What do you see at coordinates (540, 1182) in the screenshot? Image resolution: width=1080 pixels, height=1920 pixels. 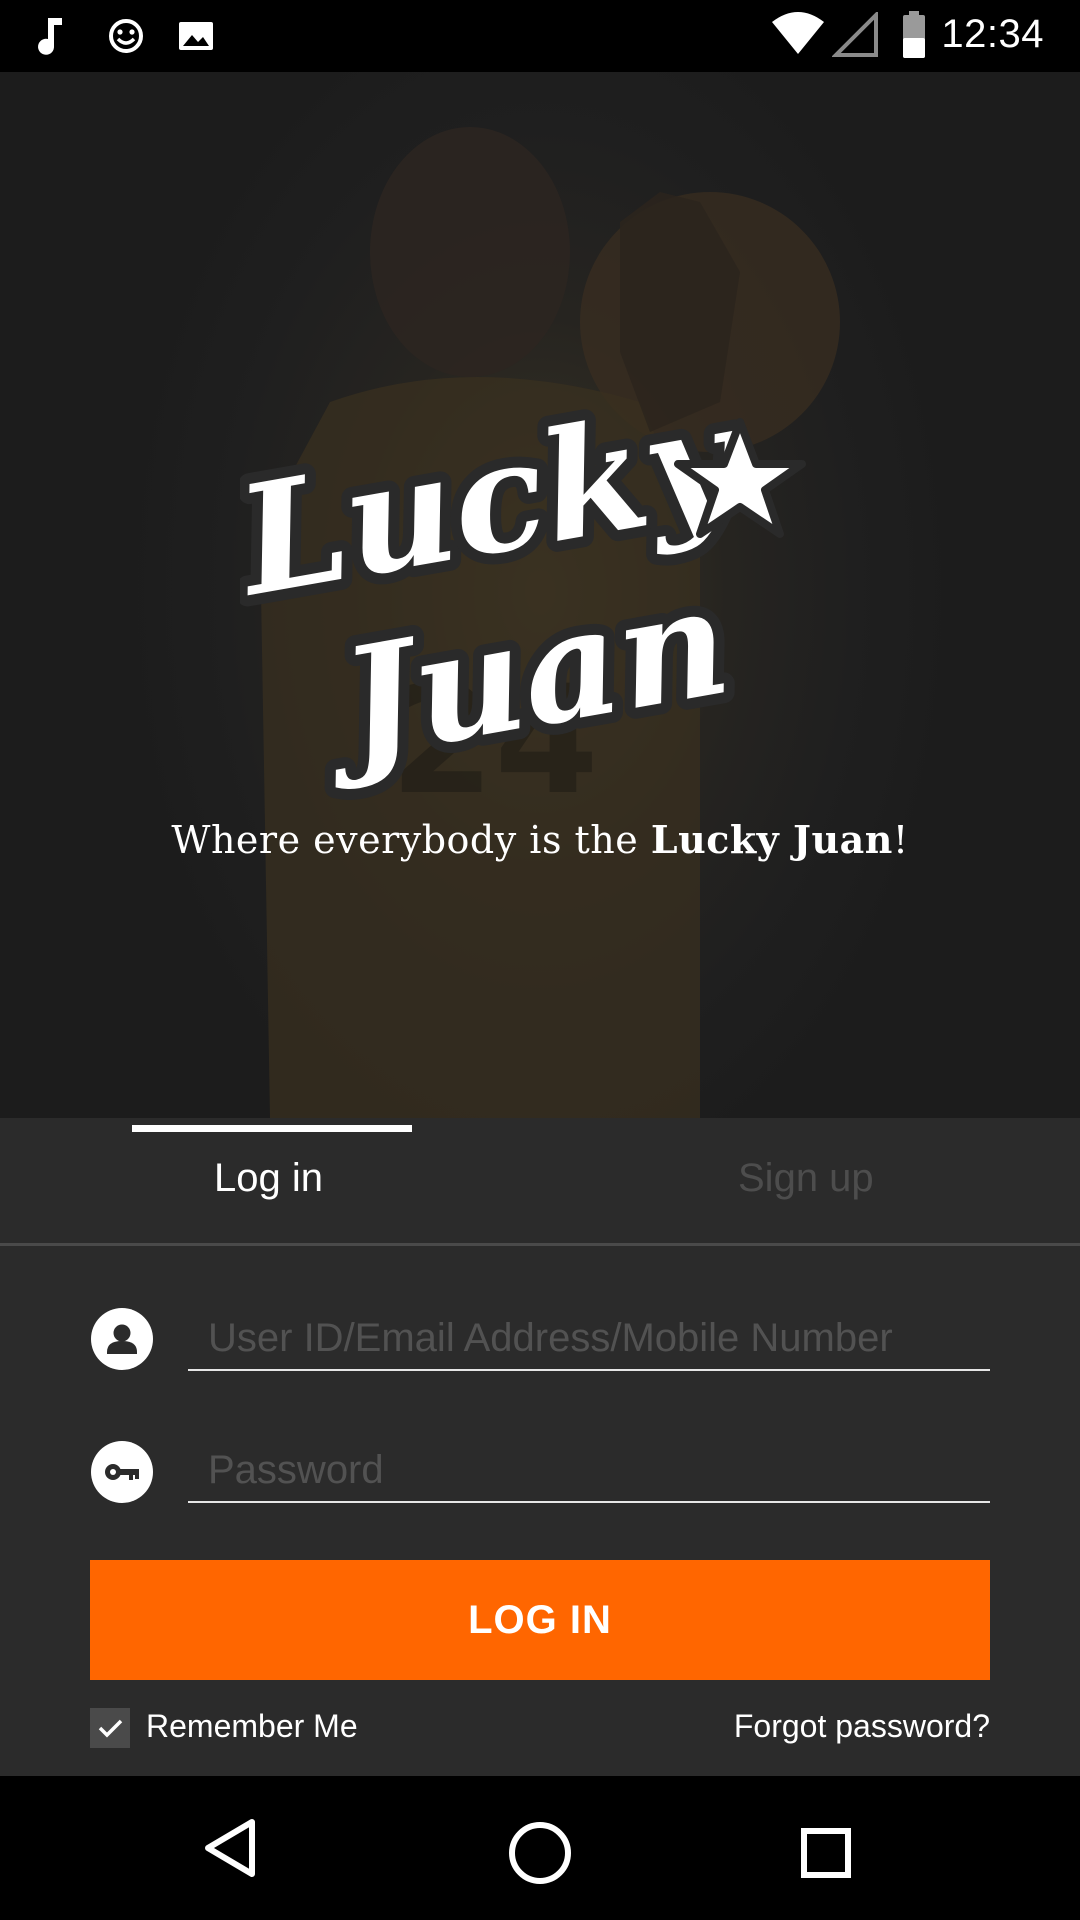 I see `auth-tabs: Log in Sign up` at bounding box center [540, 1182].